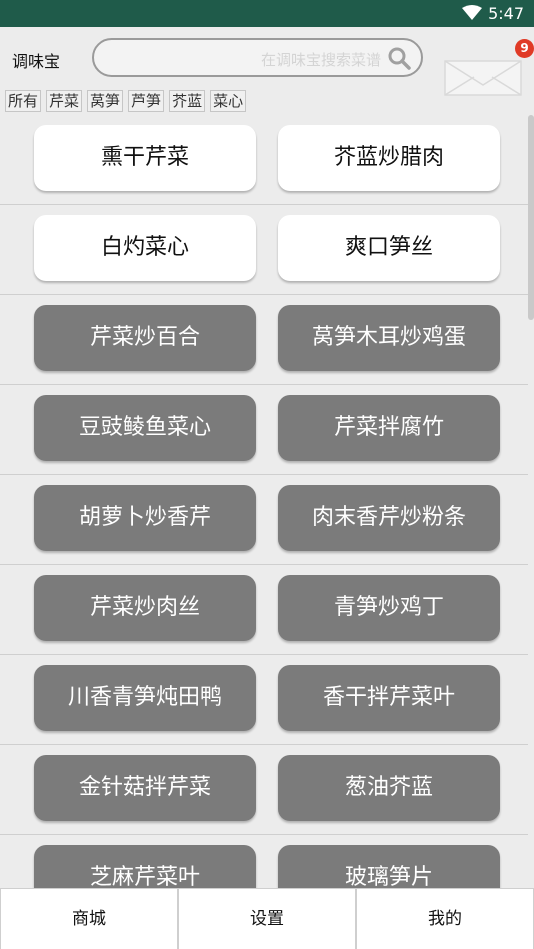 This screenshot has height=949, width=534. What do you see at coordinates (320, 60) in the screenshot?
I see `search-placeholder: 在调味宝搜索菜谱` at bounding box center [320, 60].